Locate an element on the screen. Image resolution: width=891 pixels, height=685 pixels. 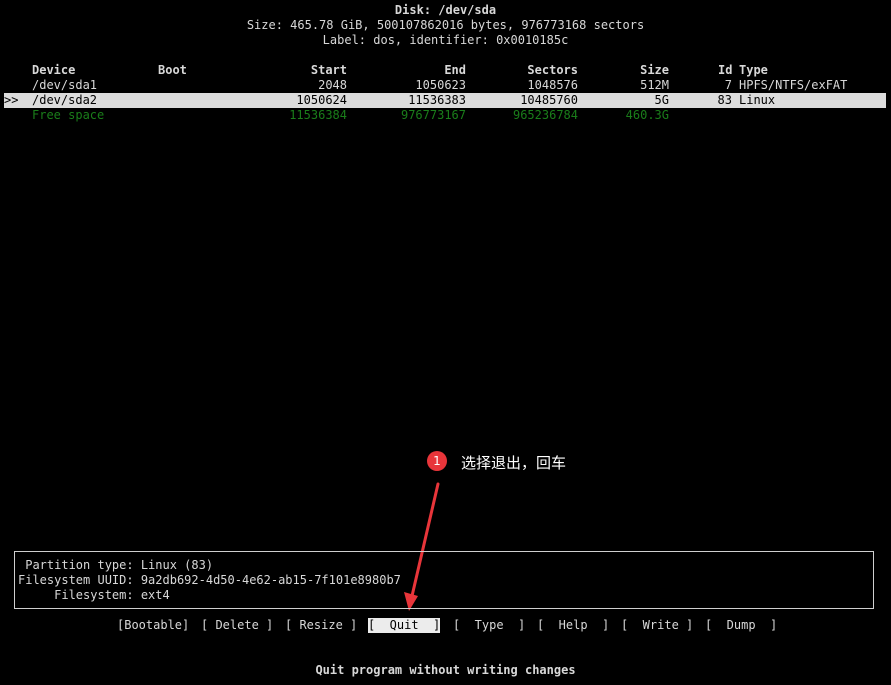
menu-write-button: [ Write ] is located at coordinates (657, 625).